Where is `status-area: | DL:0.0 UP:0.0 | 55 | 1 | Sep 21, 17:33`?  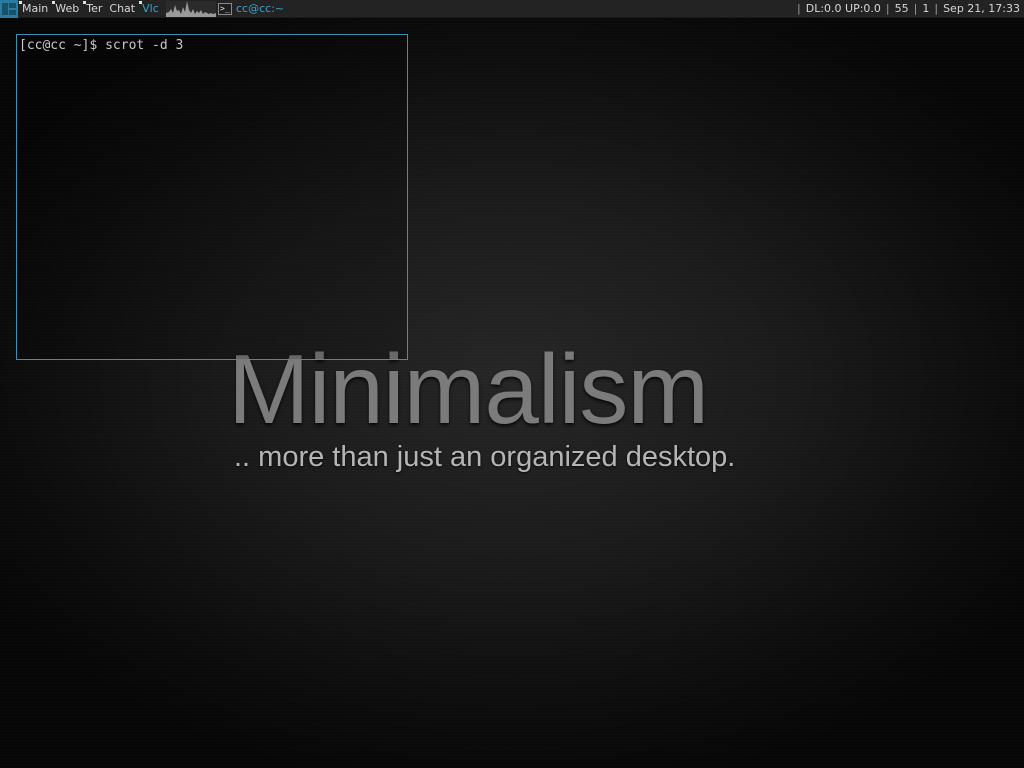 status-area: | DL:0.0 UP:0.0 | 55 | 1 | Sep 21, 17:33 is located at coordinates (906, 9).